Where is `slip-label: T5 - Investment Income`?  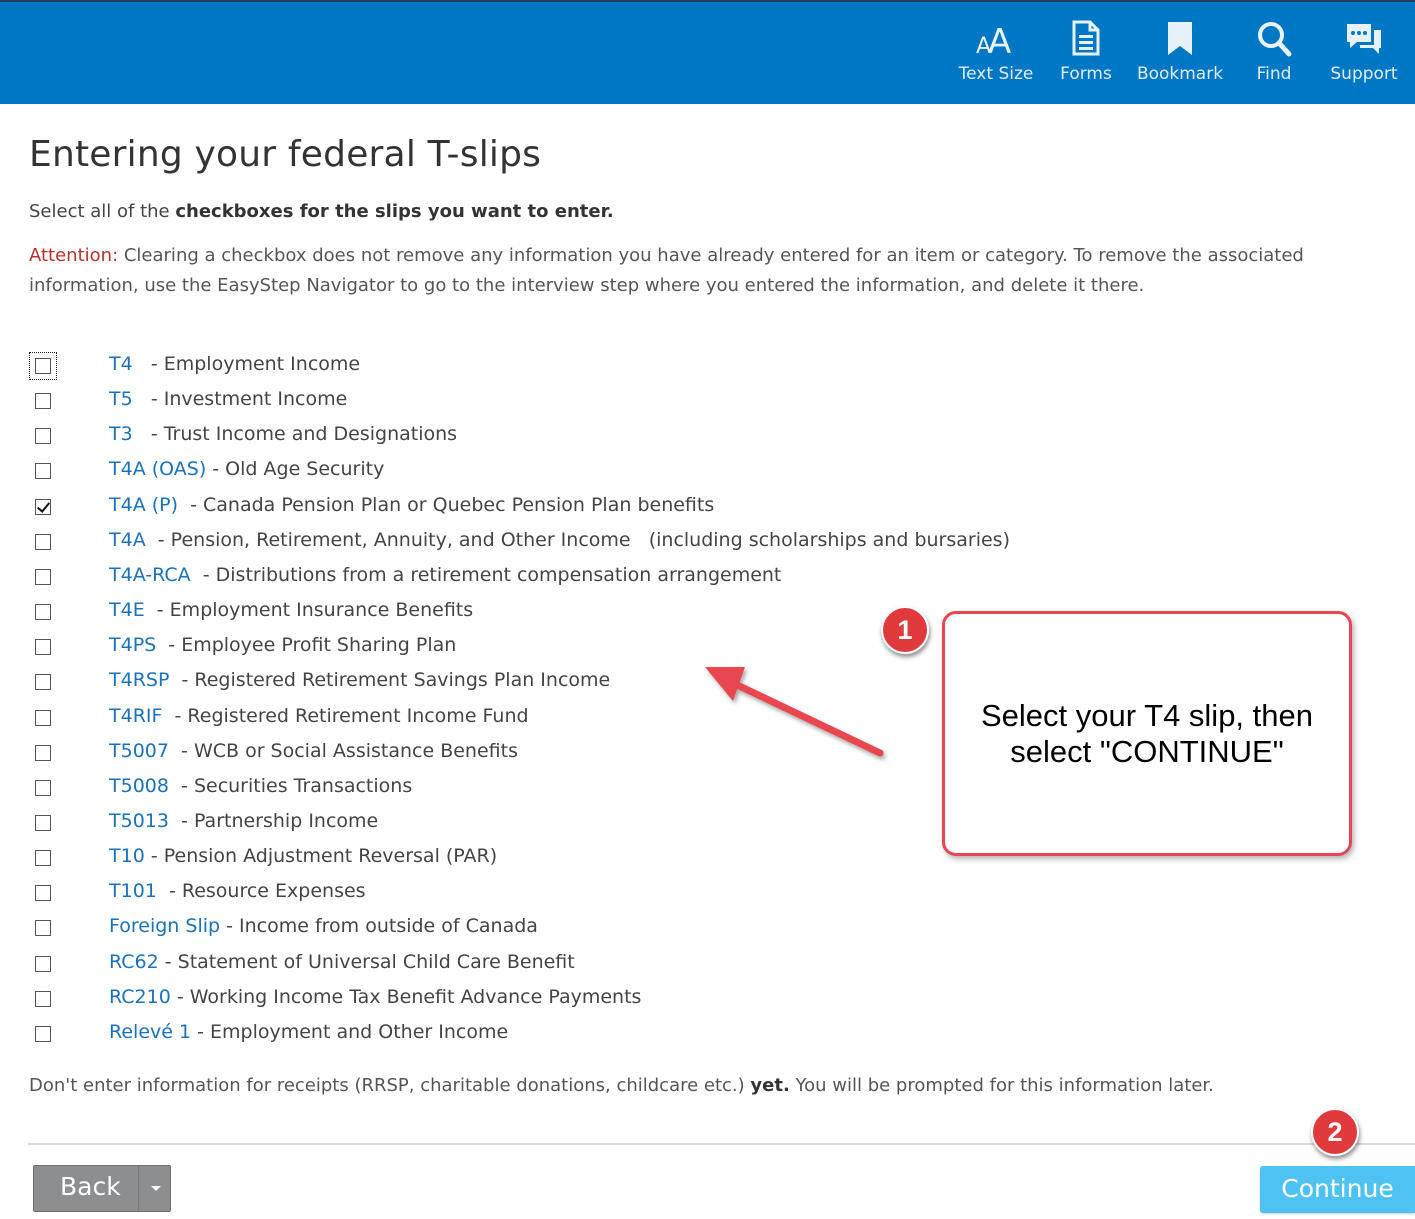 slip-label: T5 - Investment Income is located at coordinates (228, 399).